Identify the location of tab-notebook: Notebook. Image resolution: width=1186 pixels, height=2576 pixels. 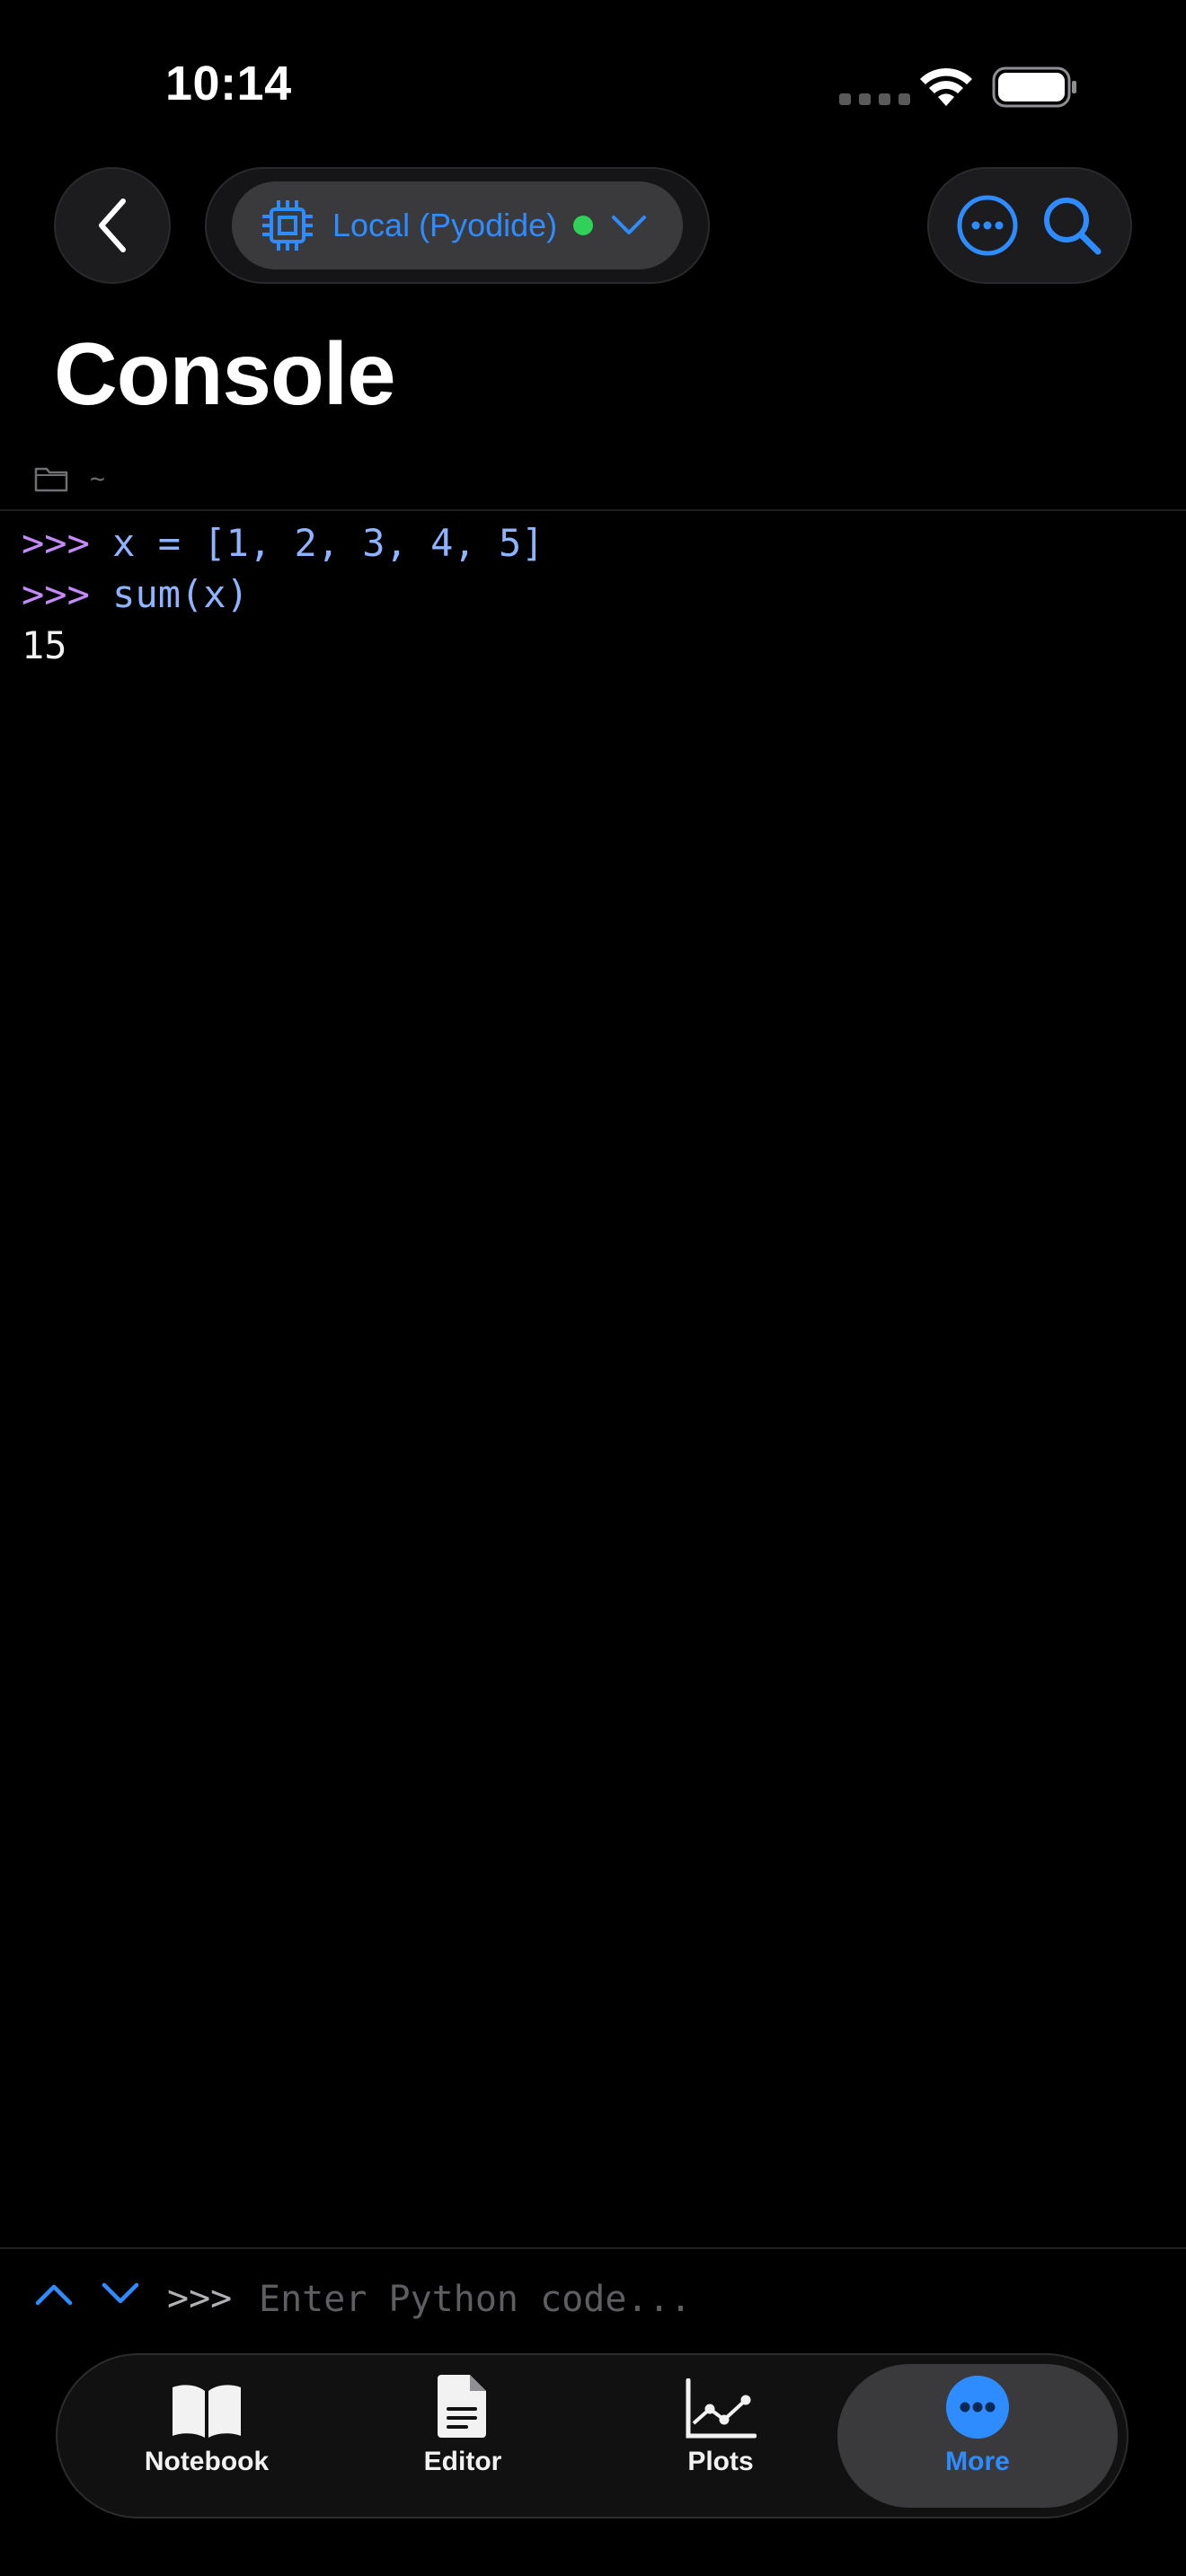
(206, 2438).